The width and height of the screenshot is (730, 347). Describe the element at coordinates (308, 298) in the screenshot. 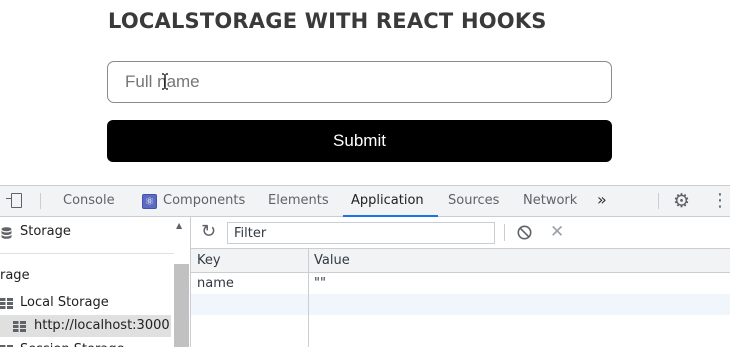

I see `column-divider` at that location.